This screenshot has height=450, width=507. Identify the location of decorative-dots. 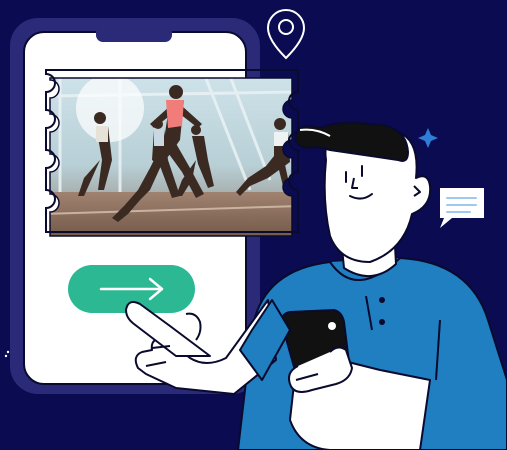
(7, 354).